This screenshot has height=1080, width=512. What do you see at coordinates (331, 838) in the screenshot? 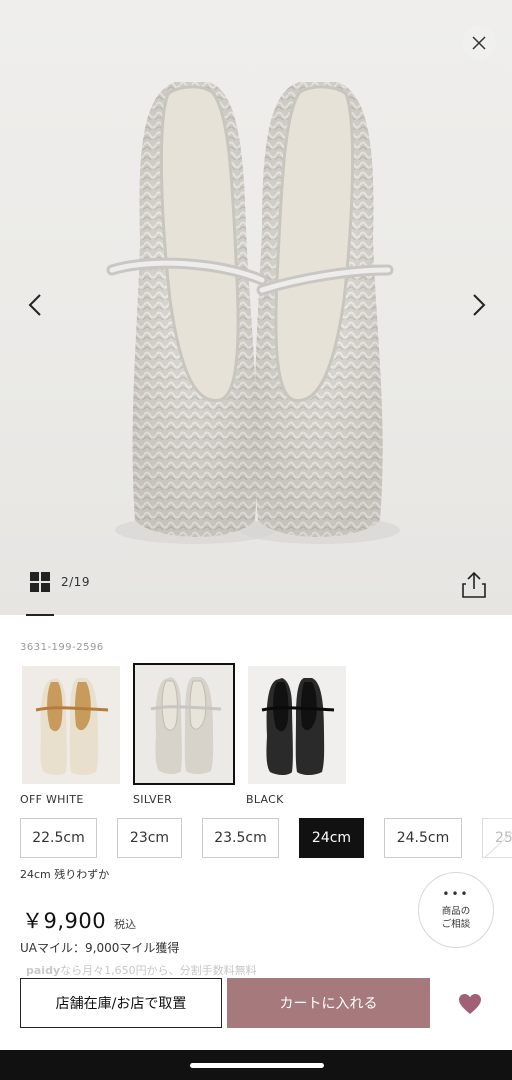
I see `size-option-selected: 24cm` at bounding box center [331, 838].